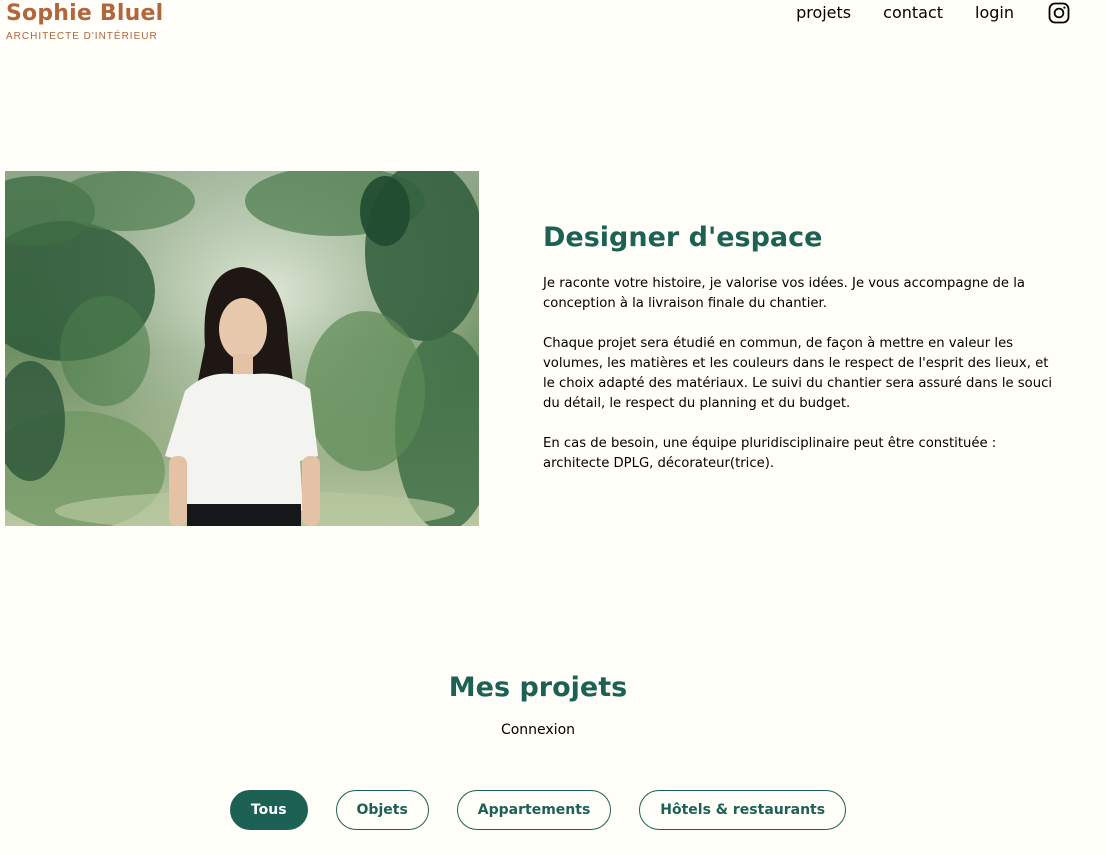 Image resolution: width=1106 pixels, height=855 pixels. I want to click on logo-title: Sophie Bluel, so click(85, 13).